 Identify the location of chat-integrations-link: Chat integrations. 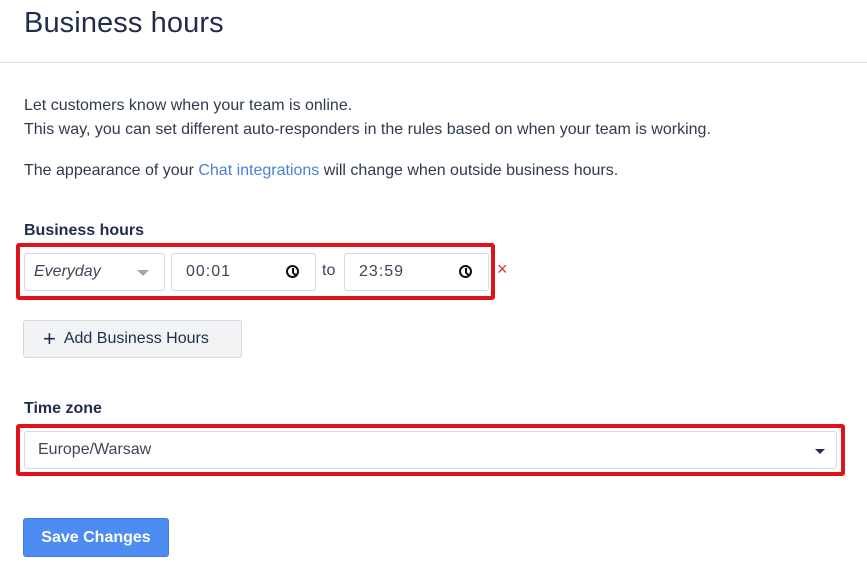
(258, 170).